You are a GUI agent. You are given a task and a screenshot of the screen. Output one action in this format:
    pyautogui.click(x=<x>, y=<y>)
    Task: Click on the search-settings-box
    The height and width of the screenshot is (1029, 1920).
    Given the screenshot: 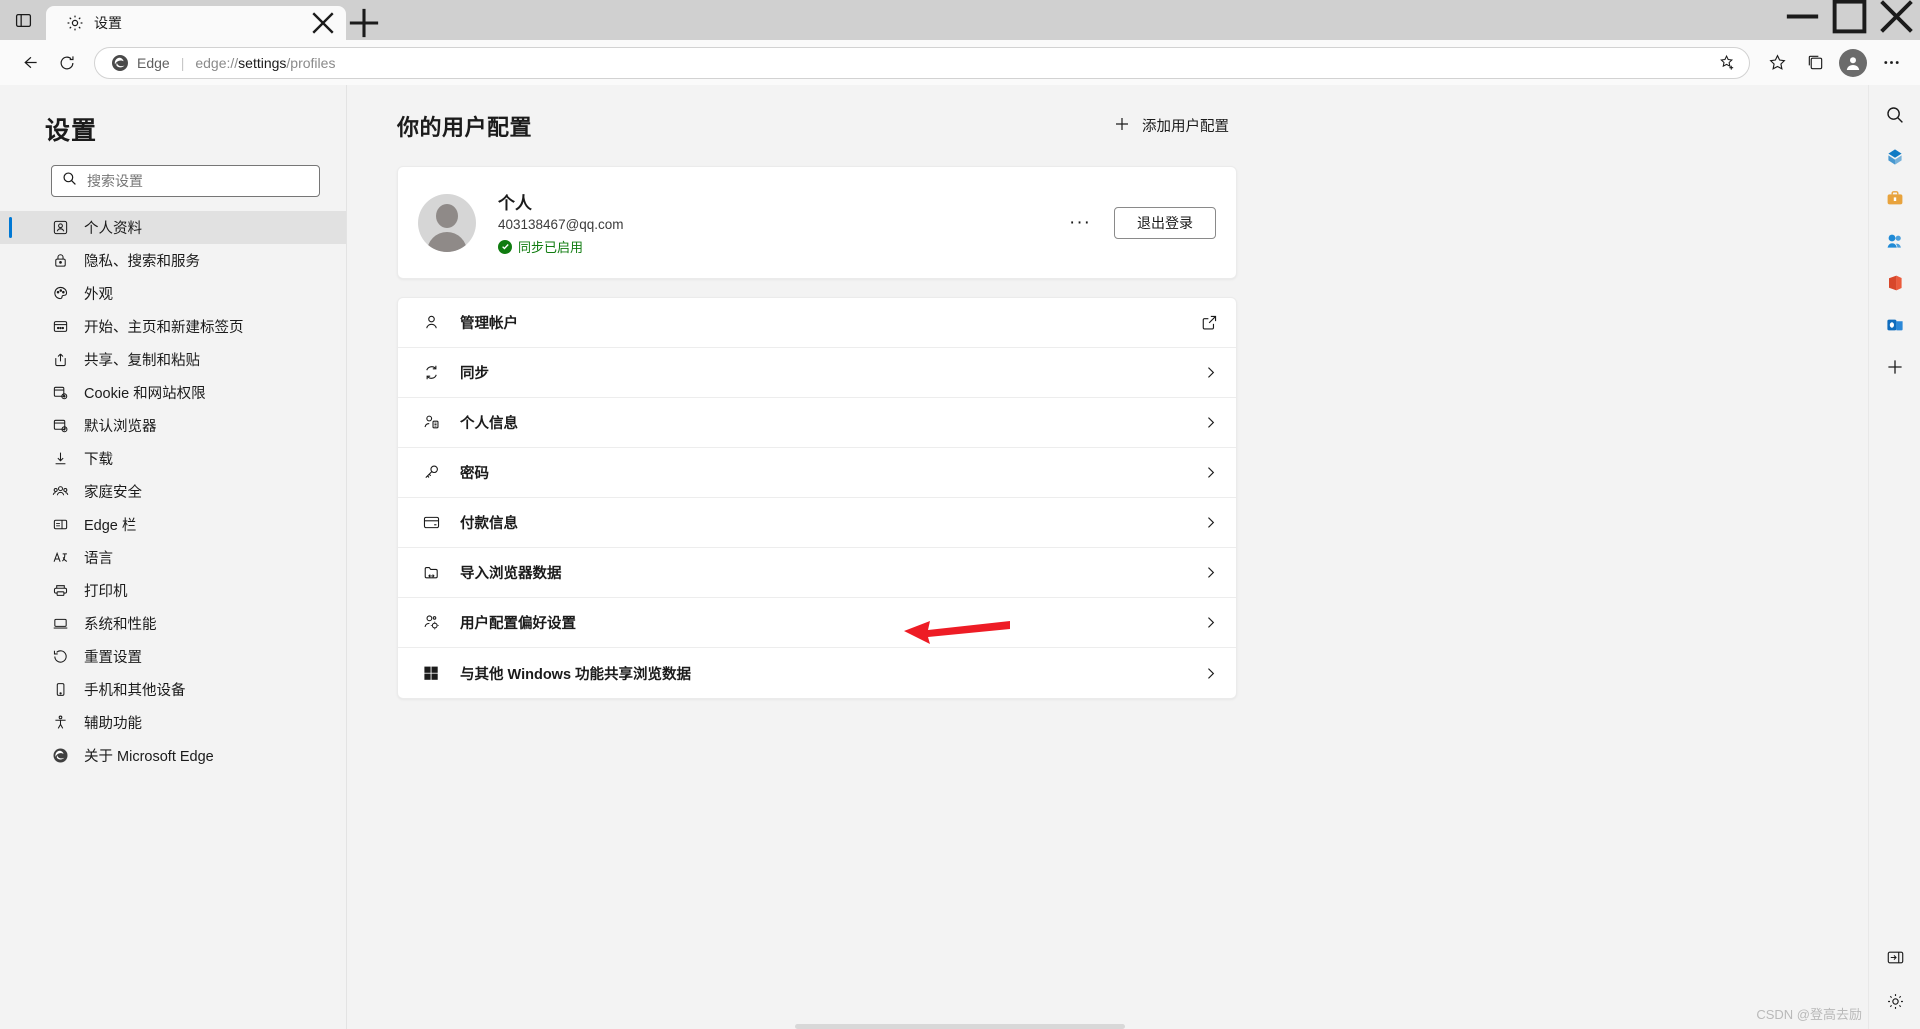 What is the action you would take?
    pyautogui.click(x=185, y=181)
    